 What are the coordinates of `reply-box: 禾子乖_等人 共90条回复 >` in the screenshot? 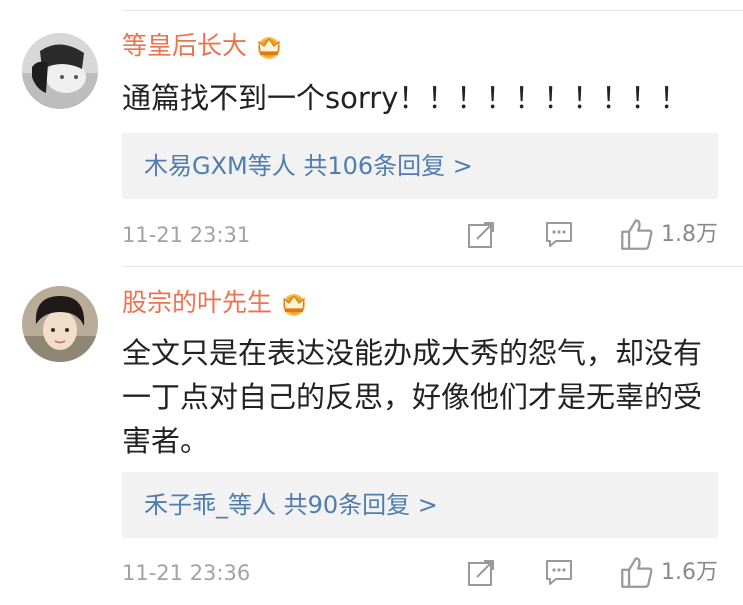 It's located at (420, 505).